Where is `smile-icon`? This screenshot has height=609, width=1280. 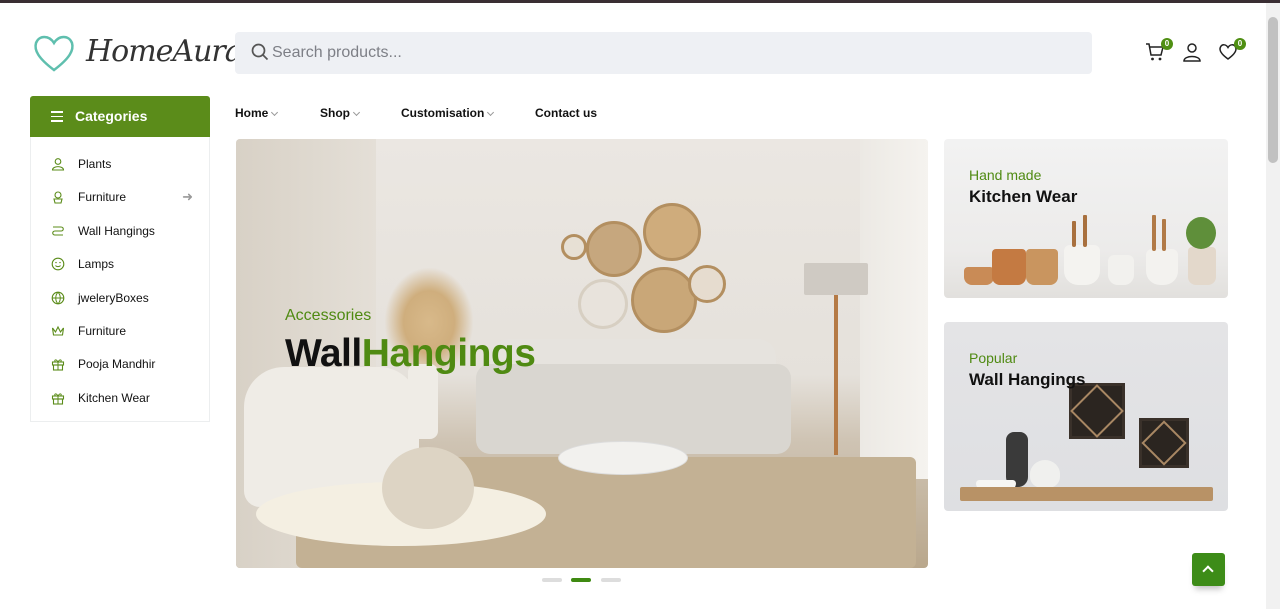 smile-icon is located at coordinates (58, 264).